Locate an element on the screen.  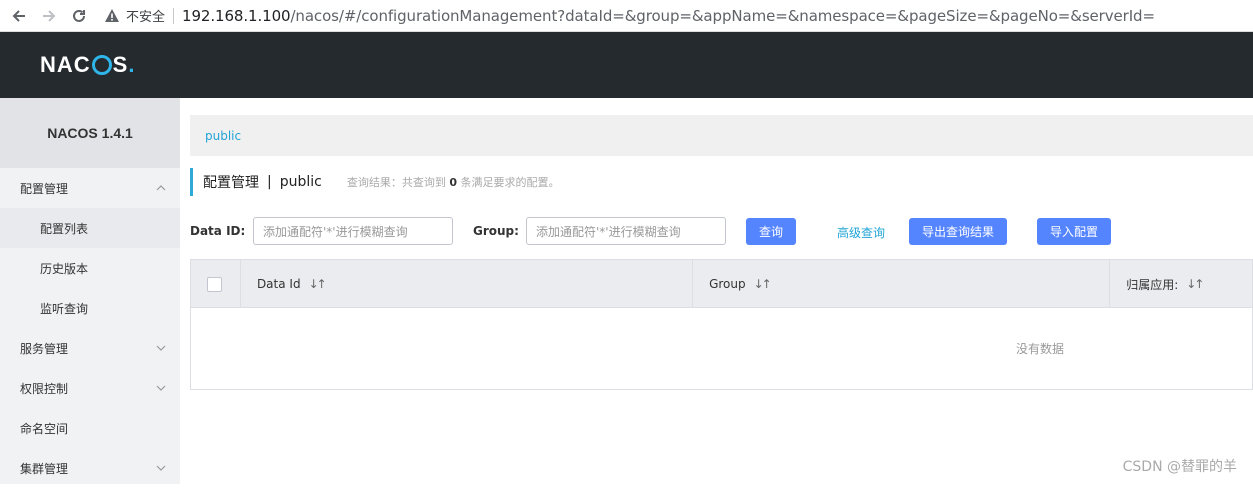
select-all-cell is located at coordinates (216, 284).